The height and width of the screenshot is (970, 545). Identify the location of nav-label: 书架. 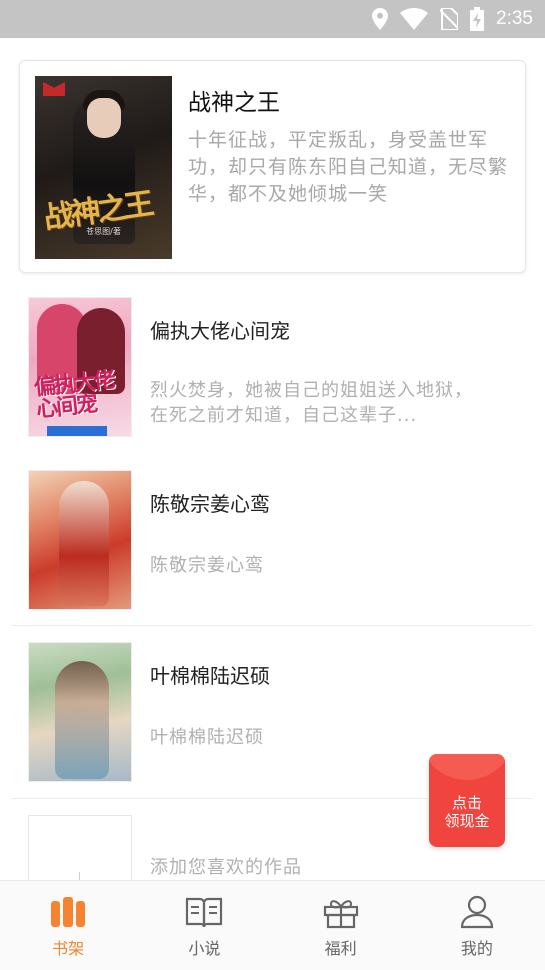
(68, 948).